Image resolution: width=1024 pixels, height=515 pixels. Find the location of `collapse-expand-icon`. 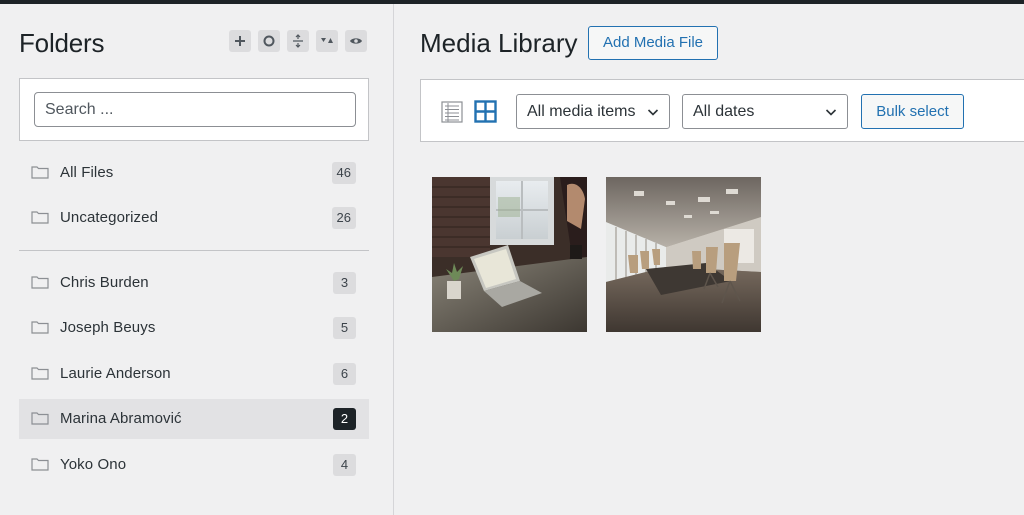

collapse-expand-icon is located at coordinates (298, 41).